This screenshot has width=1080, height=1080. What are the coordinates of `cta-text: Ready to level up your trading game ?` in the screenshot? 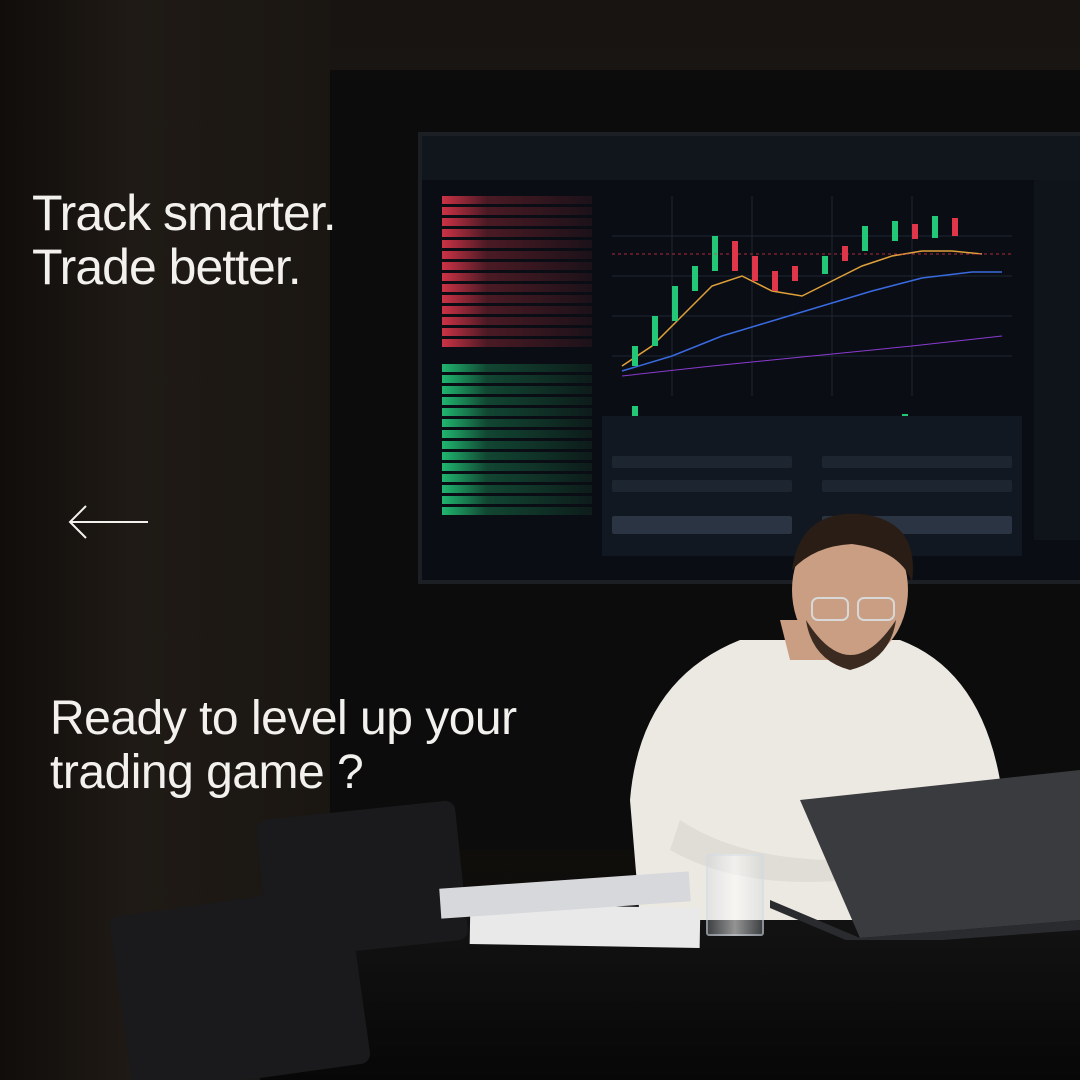 It's located at (283, 746).